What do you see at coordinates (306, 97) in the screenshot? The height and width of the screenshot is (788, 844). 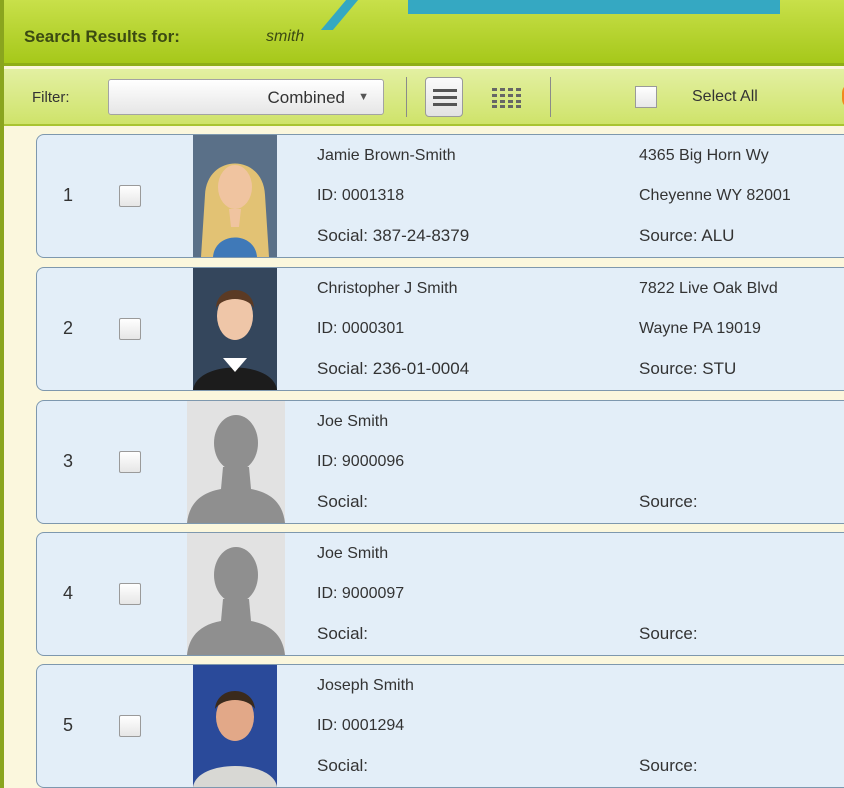 I see `filter-selected-value: Combined` at bounding box center [306, 97].